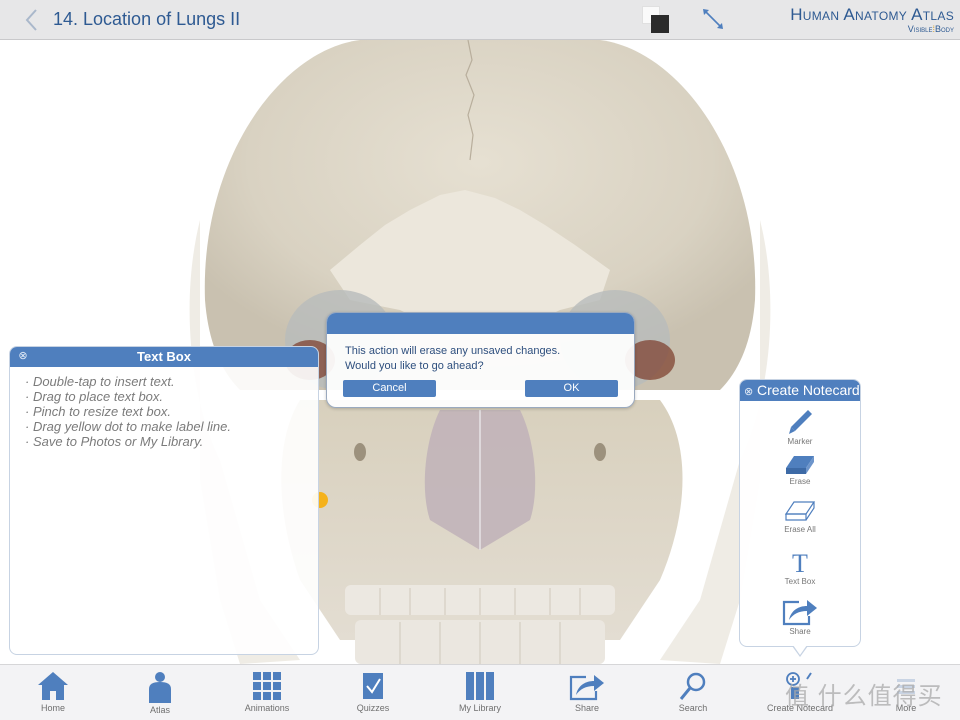  I want to click on page-title: 14. Location of Lungs II, so click(147, 19).